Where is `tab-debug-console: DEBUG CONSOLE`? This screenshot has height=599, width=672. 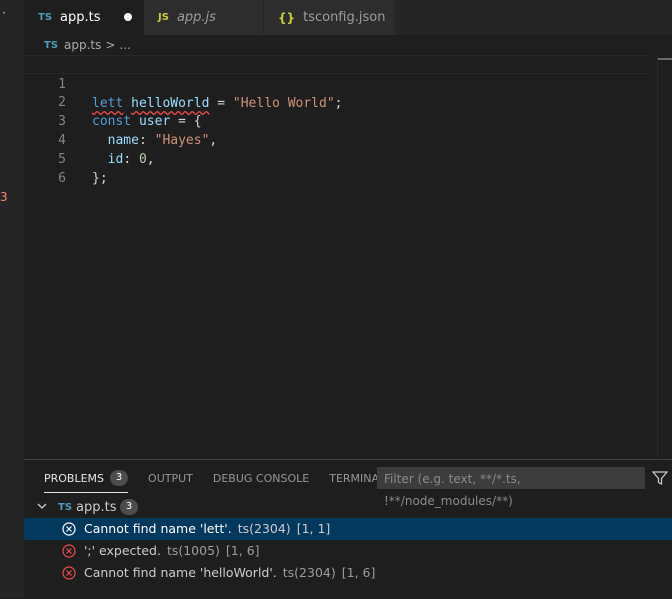 tab-debug-console: DEBUG CONSOLE is located at coordinates (261, 478).